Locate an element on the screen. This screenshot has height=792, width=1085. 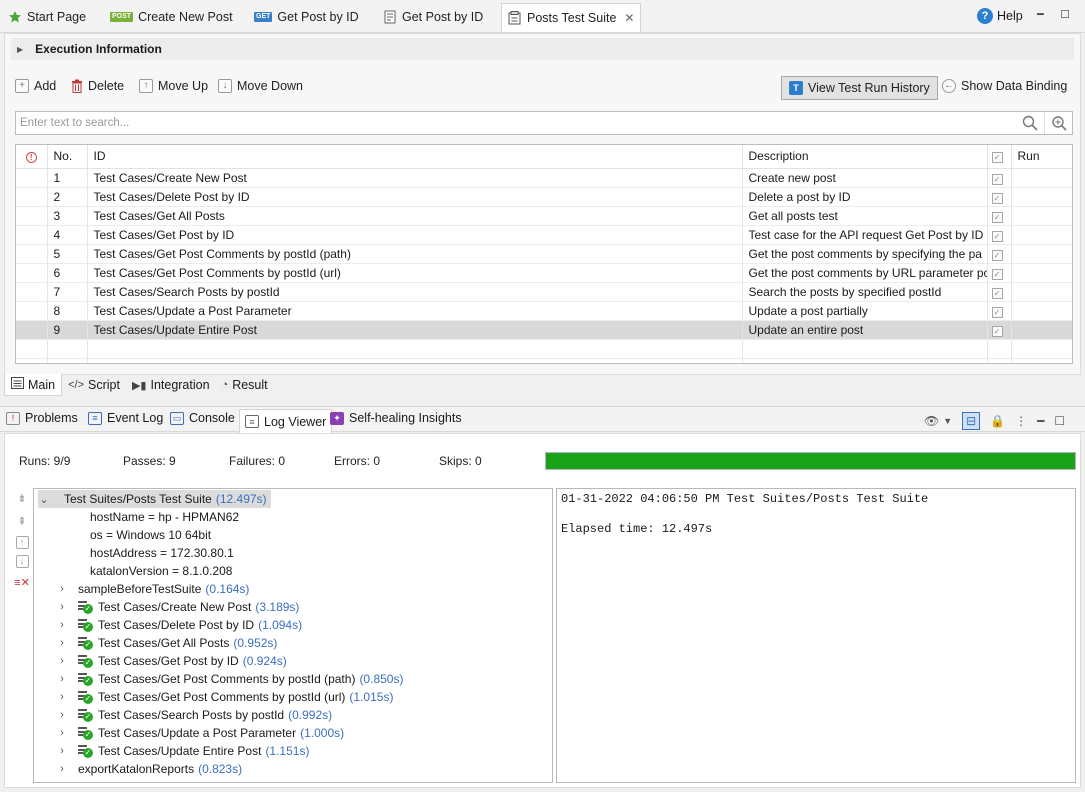
tree-node-test-case: › ✓ Test Cases/Get Post by ID (0.924s) is located at coordinates (171, 661).